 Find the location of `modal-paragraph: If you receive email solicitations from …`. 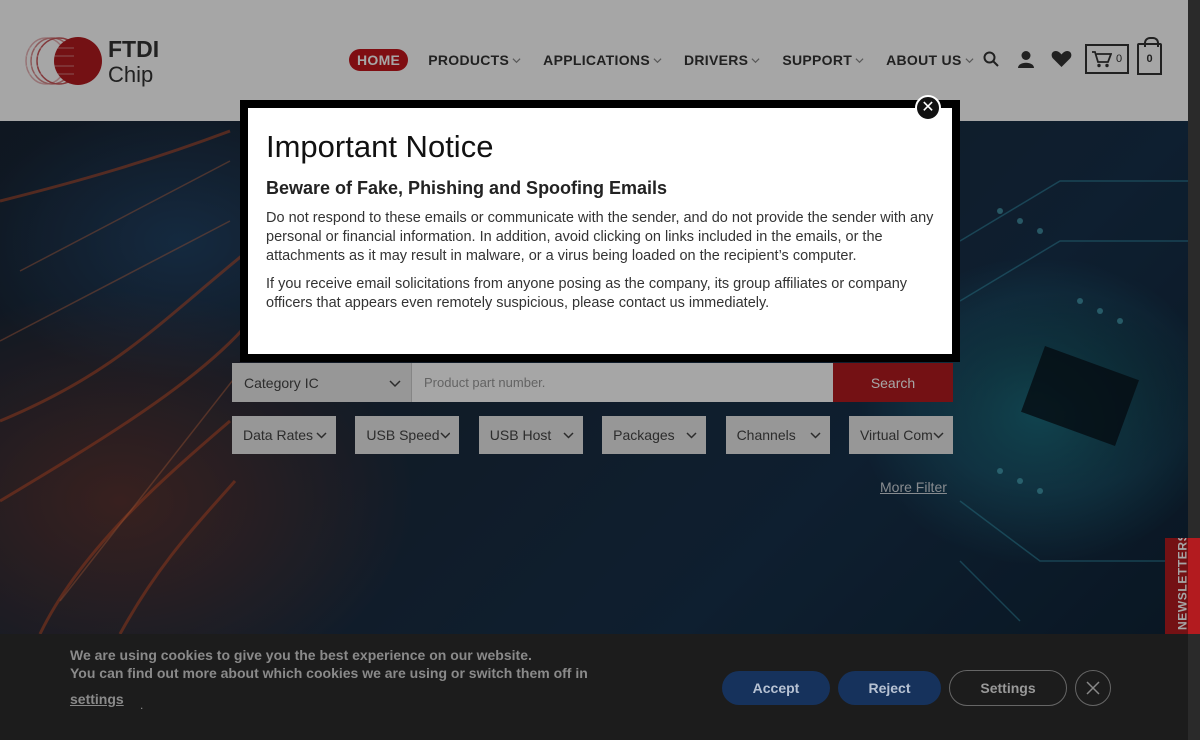

modal-paragraph: If you receive email solicitations from … is located at coordinates (587, 293).